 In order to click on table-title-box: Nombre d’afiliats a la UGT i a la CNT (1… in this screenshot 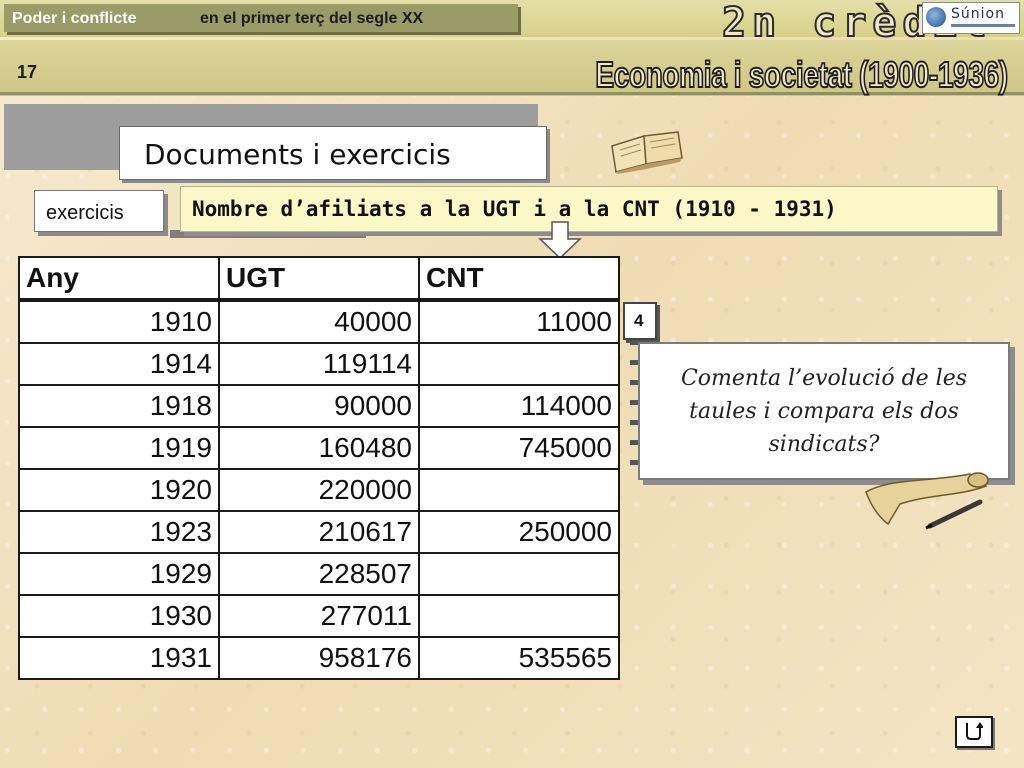, I will do `click(589, 209)`.